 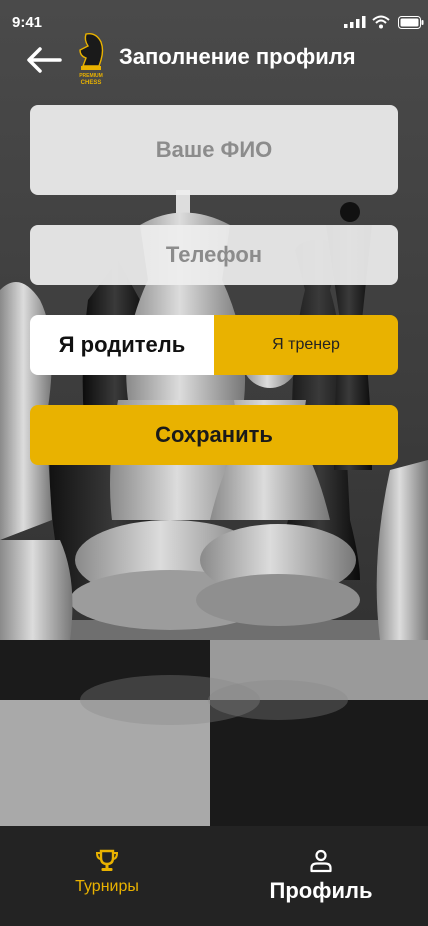 What do you see at coordinates (91, 76) in the screenshot?
I see `svg-text: PREMIUM` at bounding box center [91, 76].